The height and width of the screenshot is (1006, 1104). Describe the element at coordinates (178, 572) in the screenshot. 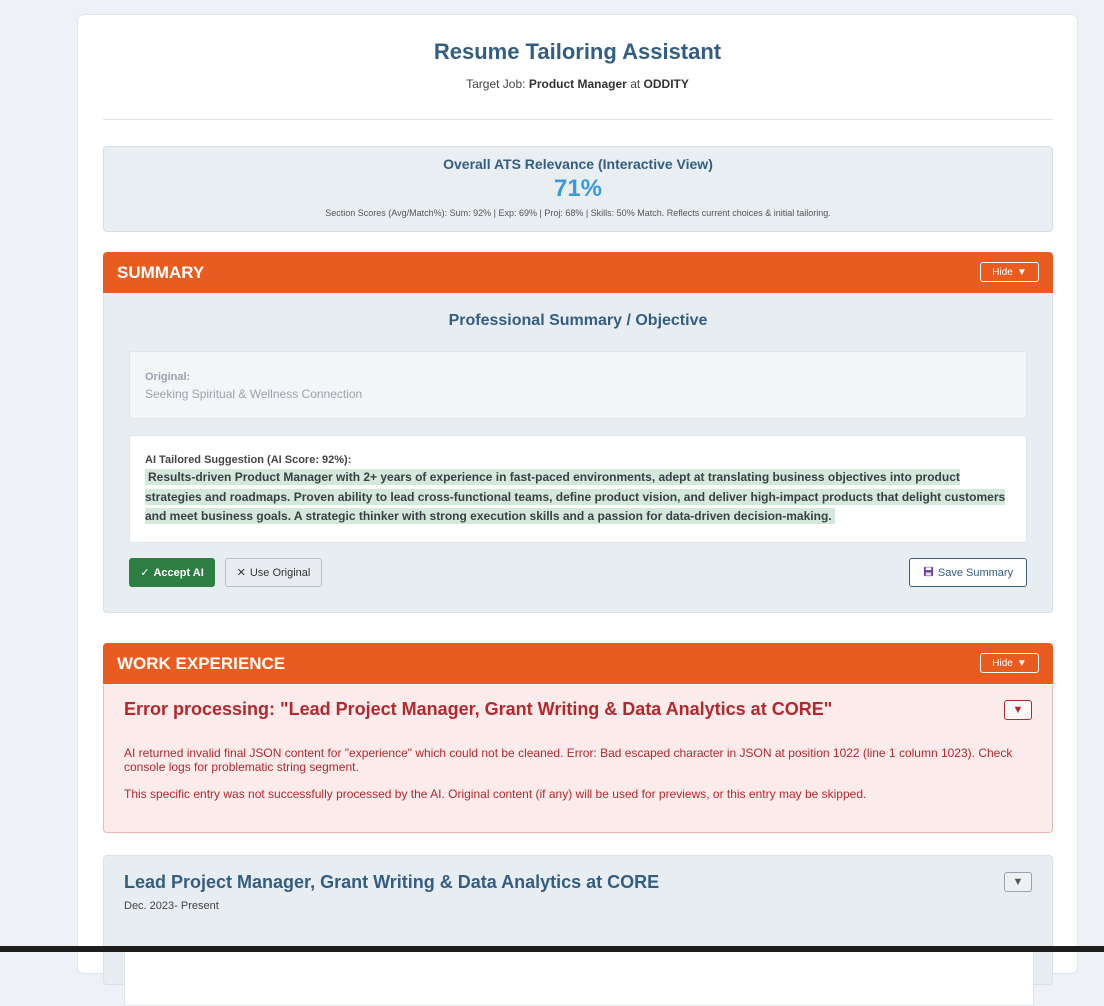

I see `accept-label: Accept AI` at that location.